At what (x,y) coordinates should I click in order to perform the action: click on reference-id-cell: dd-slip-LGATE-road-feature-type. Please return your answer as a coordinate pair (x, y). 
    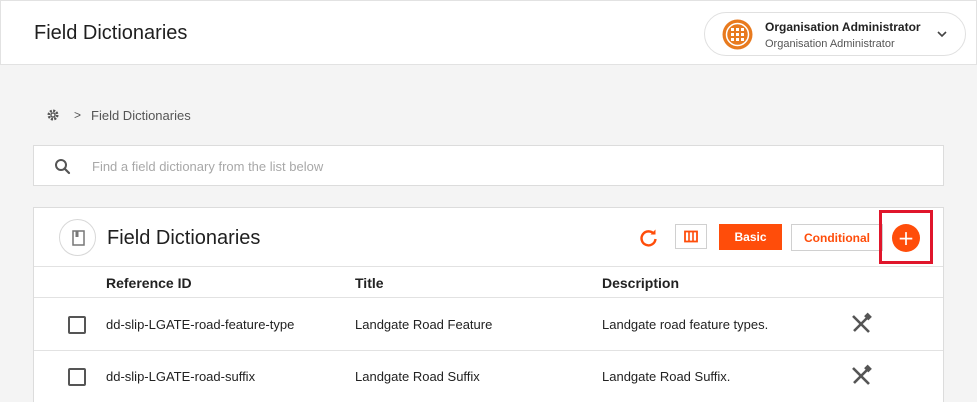
    Looking at the image, I should click on (200, 324).